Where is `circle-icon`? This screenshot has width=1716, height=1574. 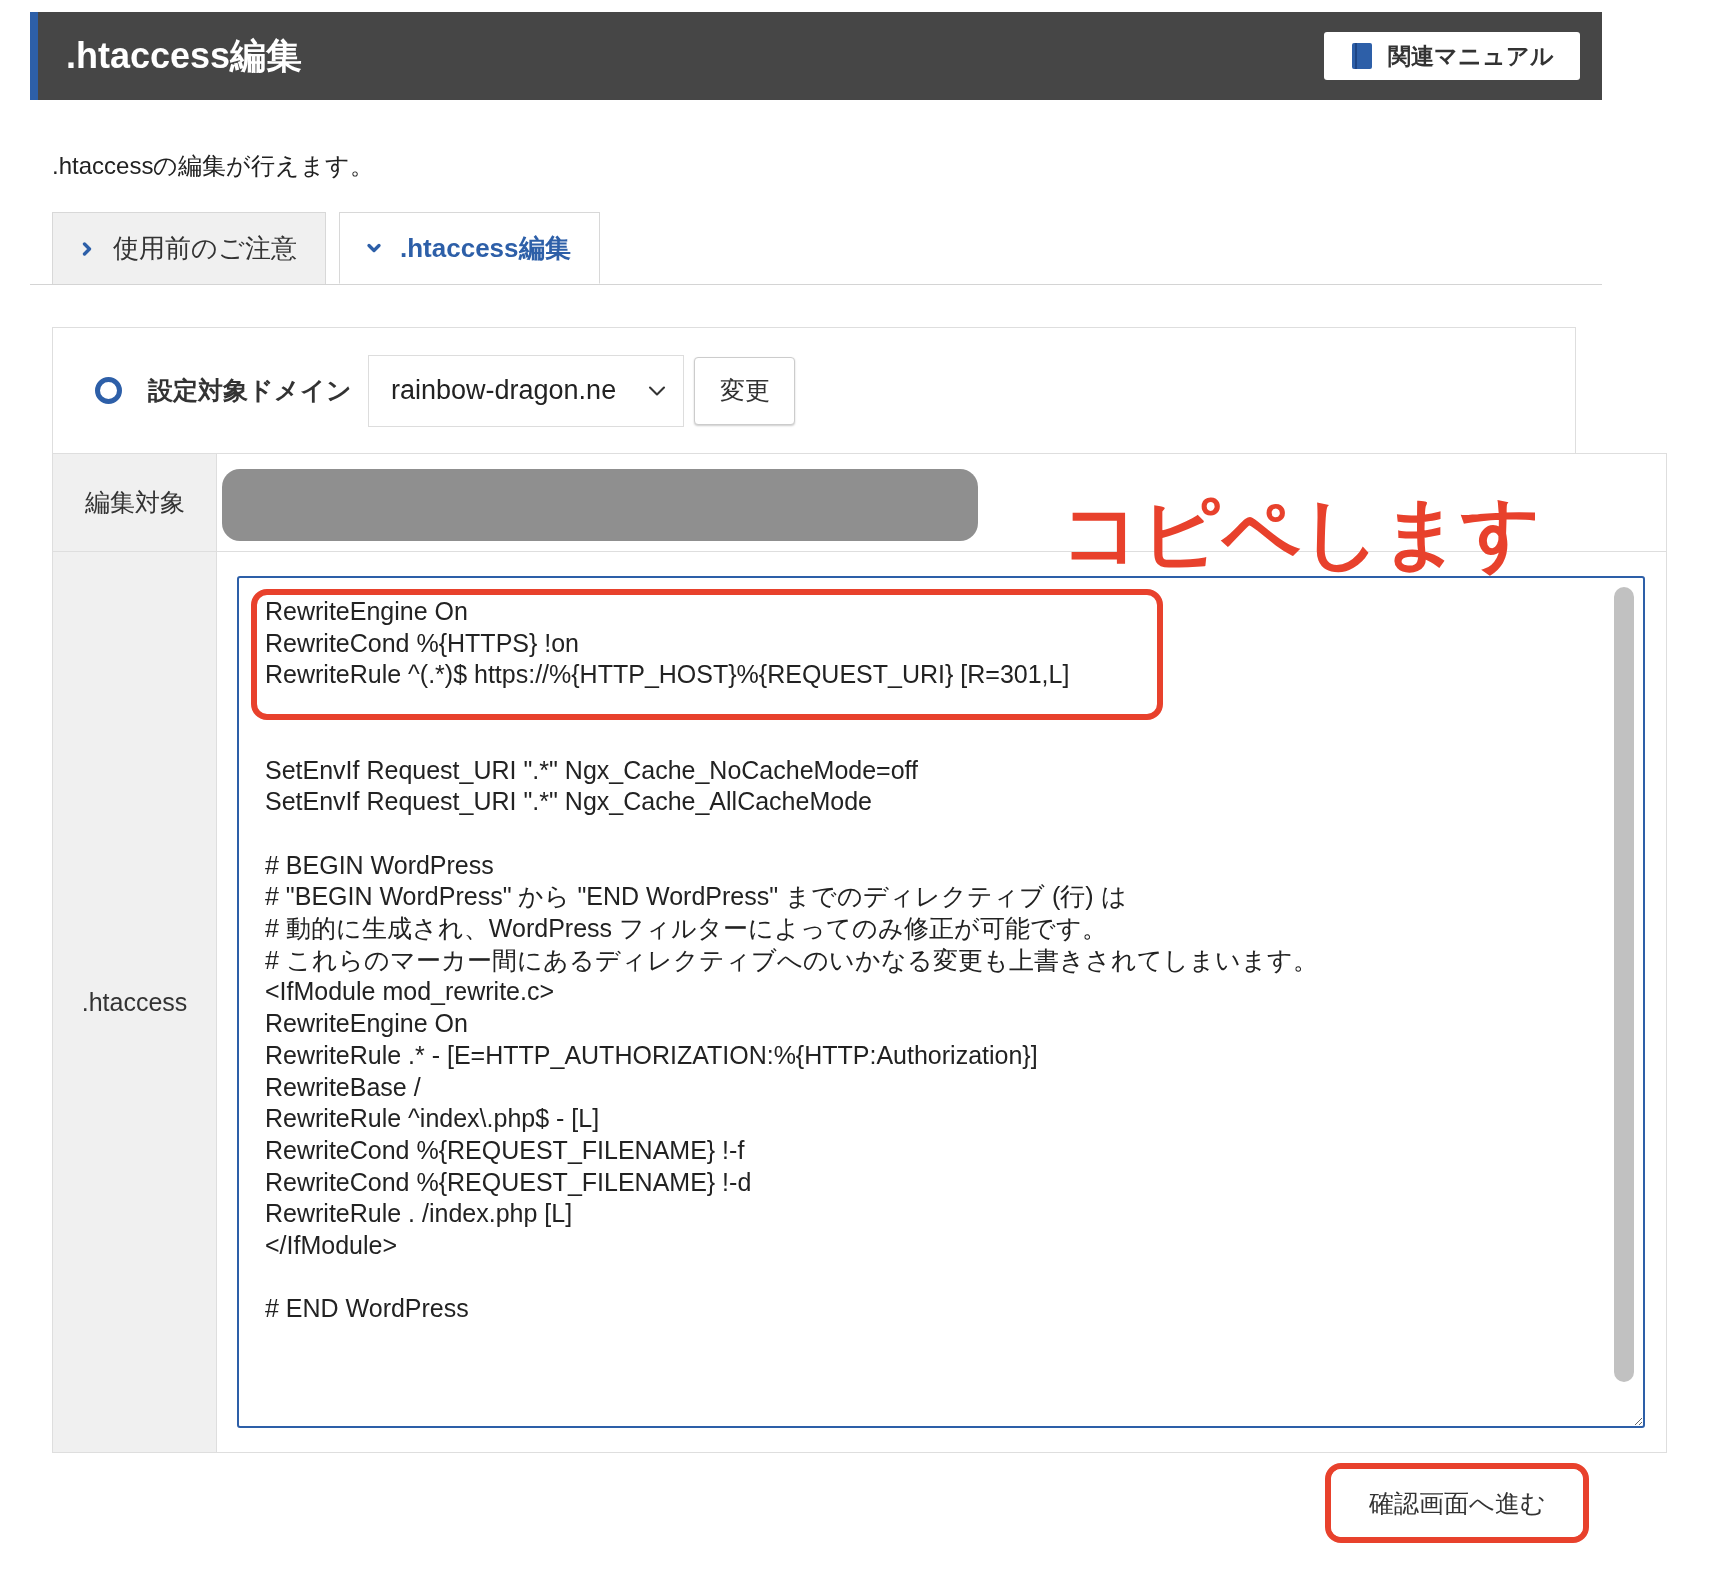 circle-icon is located at coordinates (108, 390).